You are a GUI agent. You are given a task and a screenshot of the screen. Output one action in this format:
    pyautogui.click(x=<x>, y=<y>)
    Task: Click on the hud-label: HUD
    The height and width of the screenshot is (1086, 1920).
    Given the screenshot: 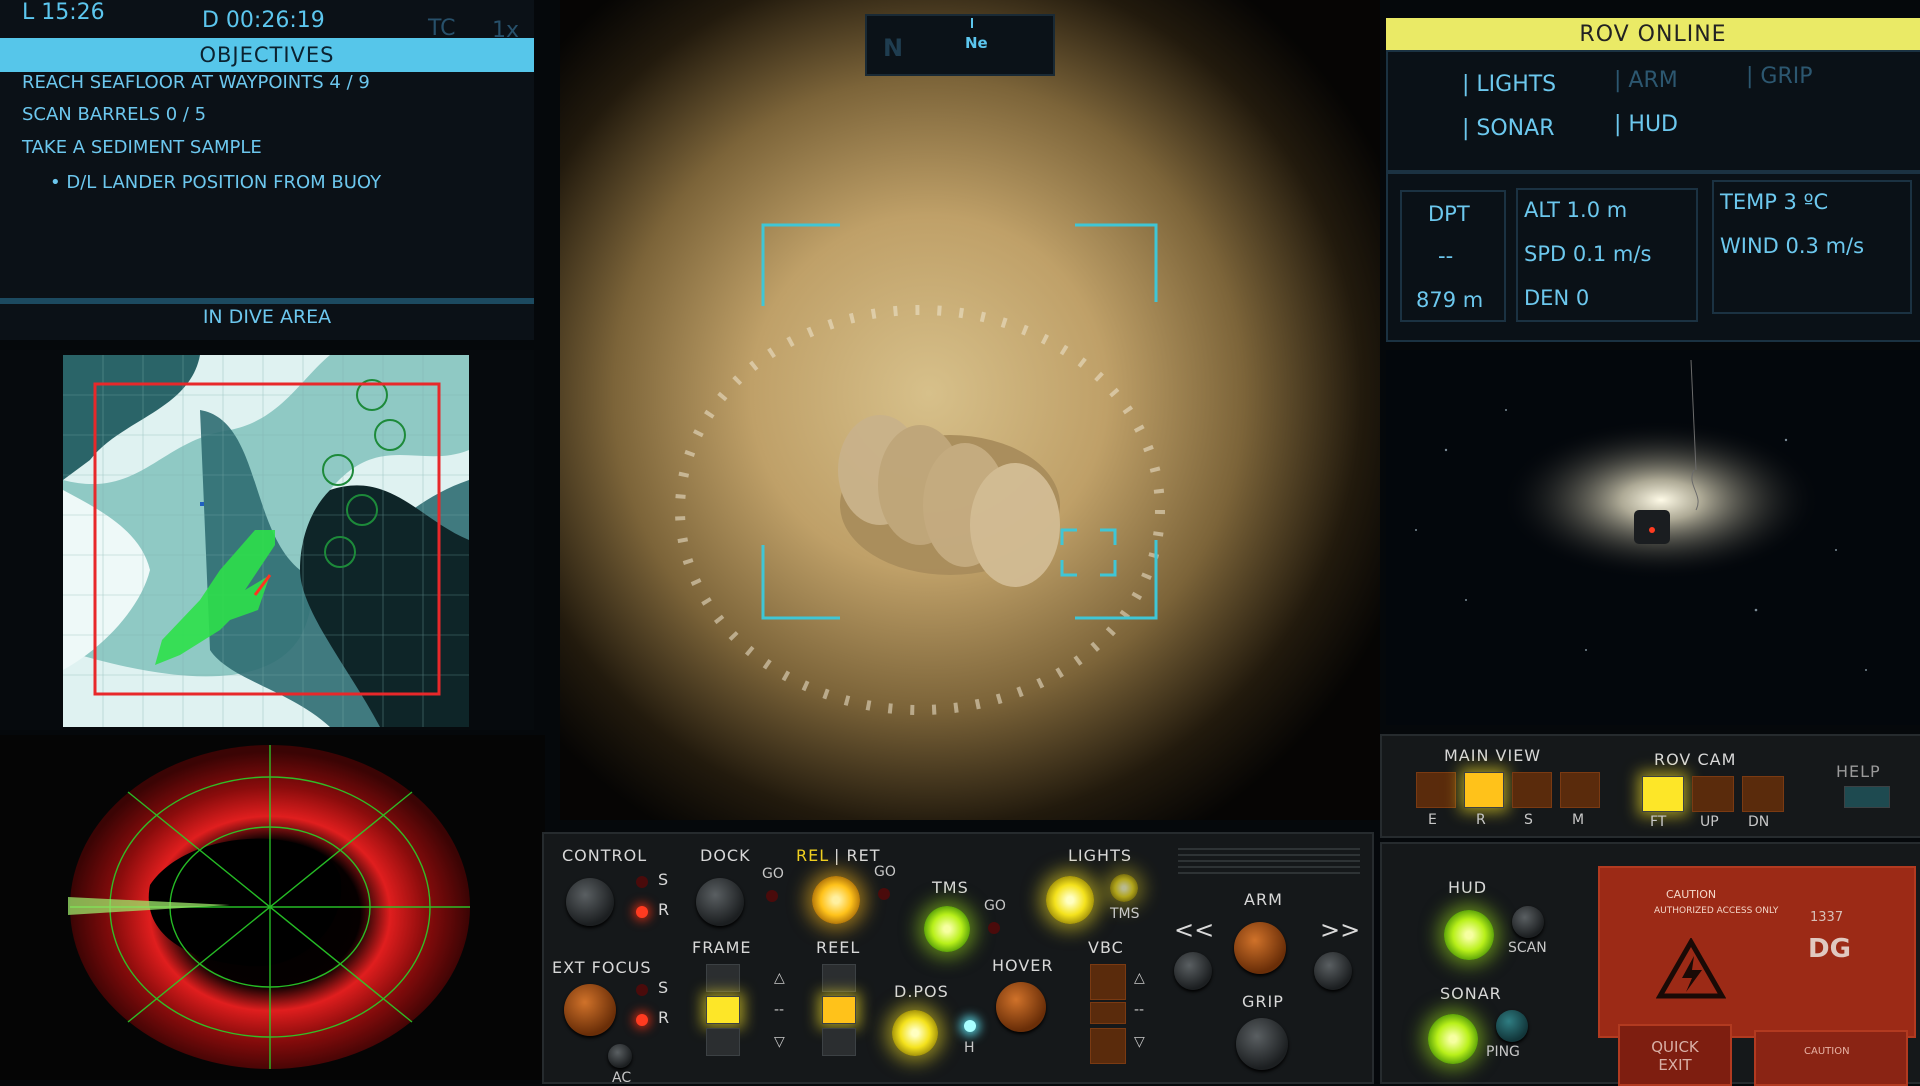 What is the action you would take?
    pyautogui.click(x=1468, y=887)
    